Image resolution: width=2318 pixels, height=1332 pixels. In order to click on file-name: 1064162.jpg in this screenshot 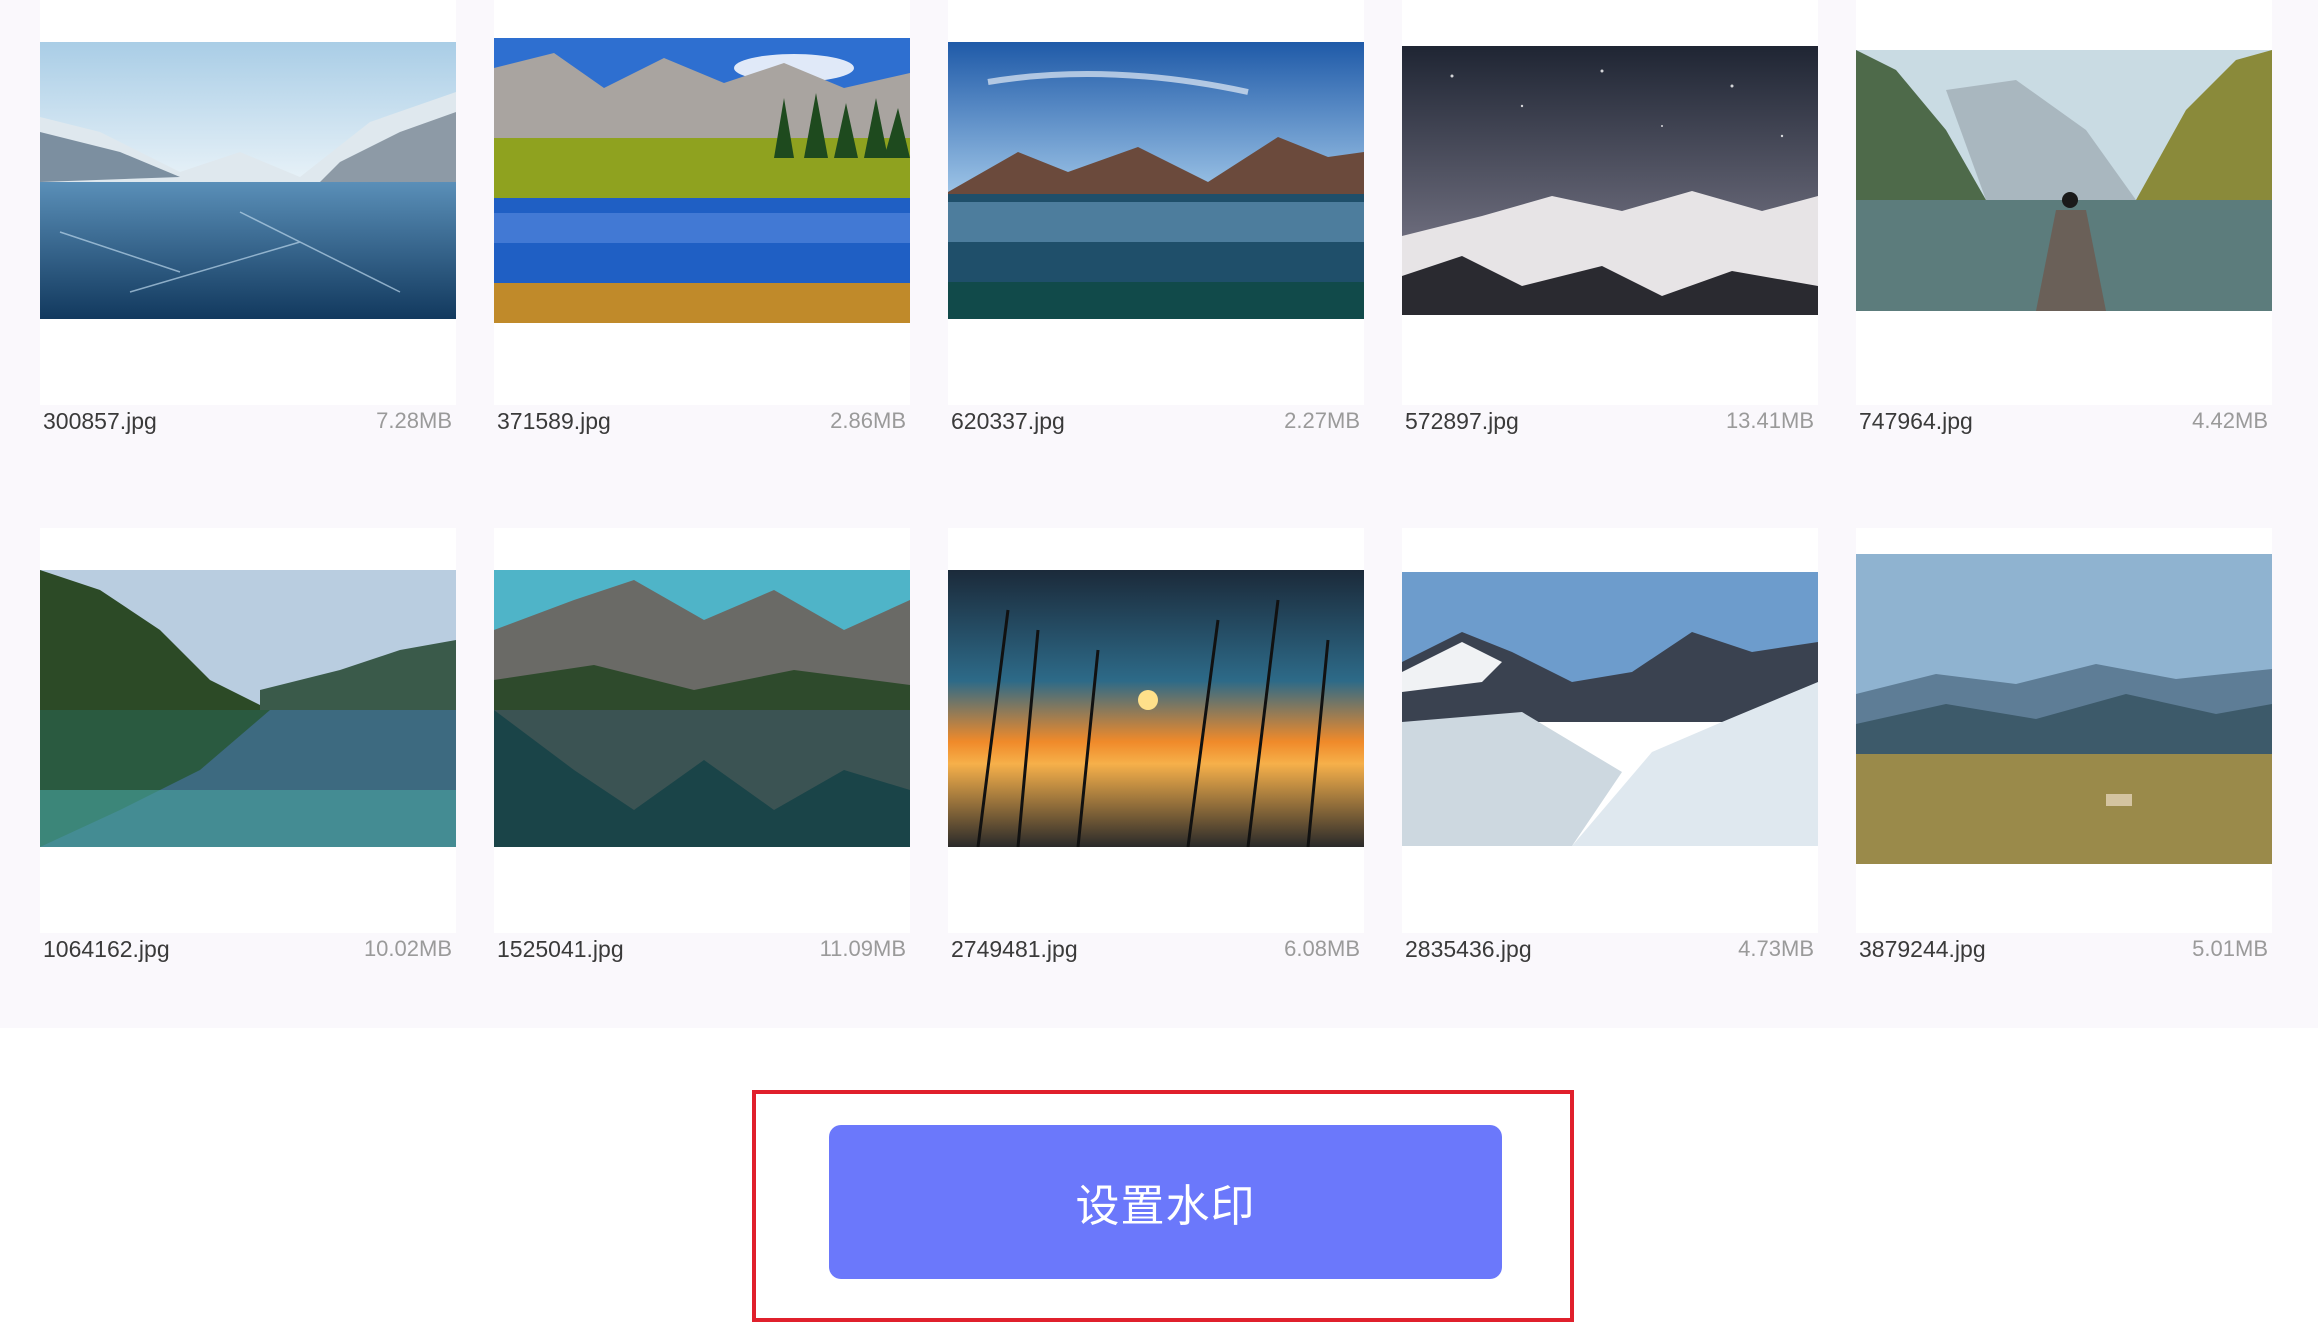, I will do `click(106, 949)`.